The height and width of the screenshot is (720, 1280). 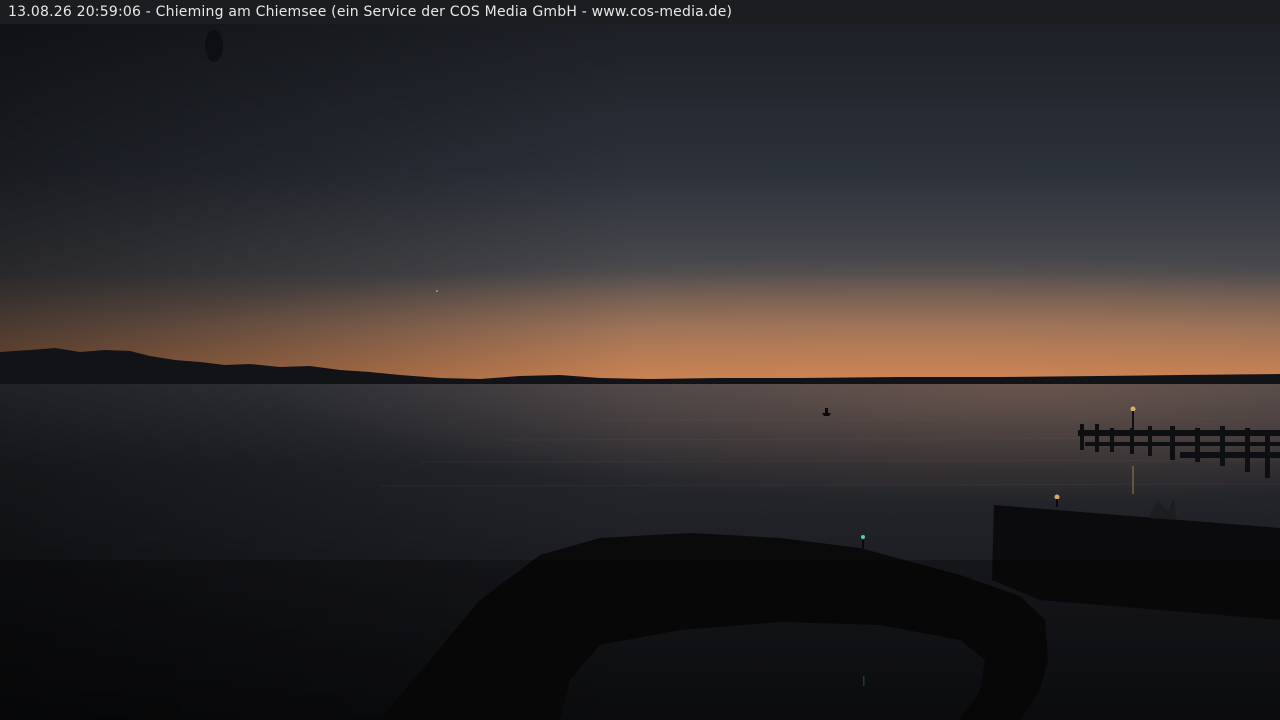 I want to click on lamp-reflection, so click(x=1133, y=480).